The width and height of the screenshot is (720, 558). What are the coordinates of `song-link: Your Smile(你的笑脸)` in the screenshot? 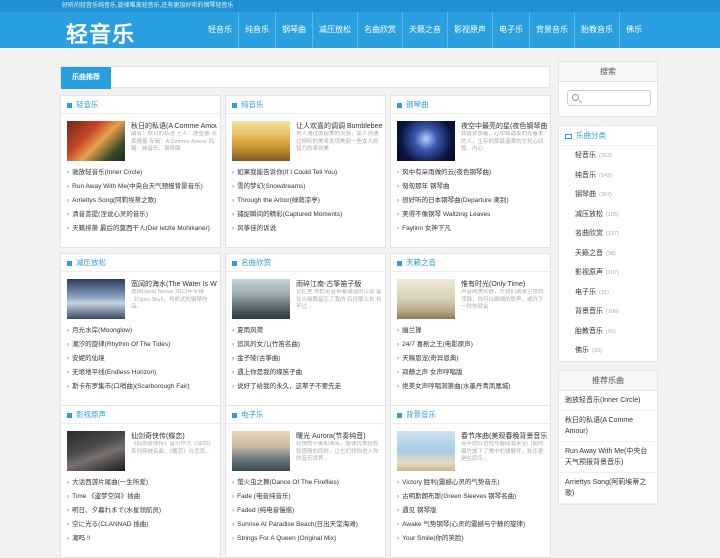 It's located at (472, 539).